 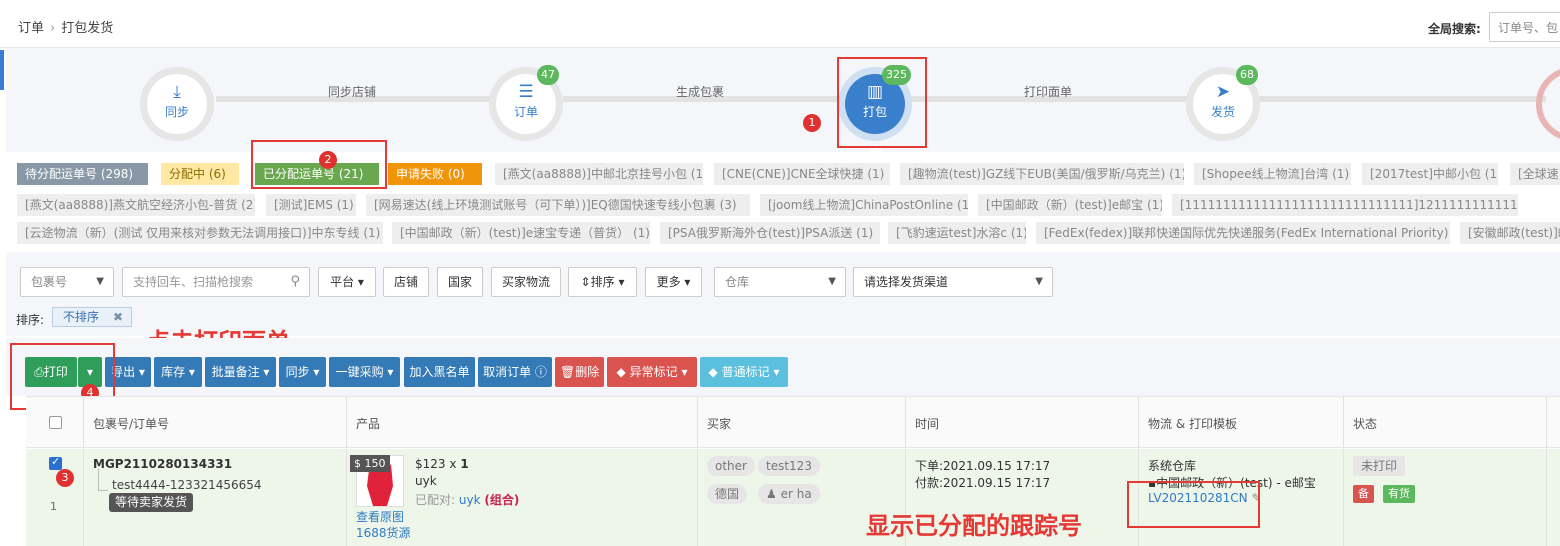 I want to click on button-label: 店铺, so click(x=405, y=282).